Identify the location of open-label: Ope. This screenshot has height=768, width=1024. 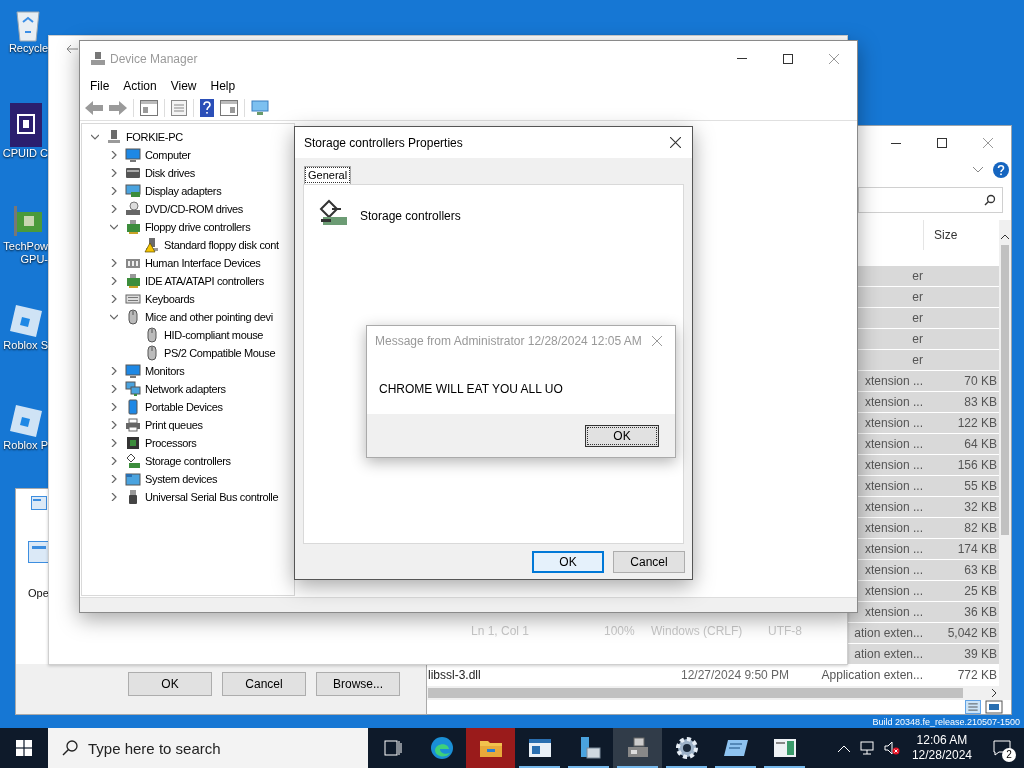
(38, 593).